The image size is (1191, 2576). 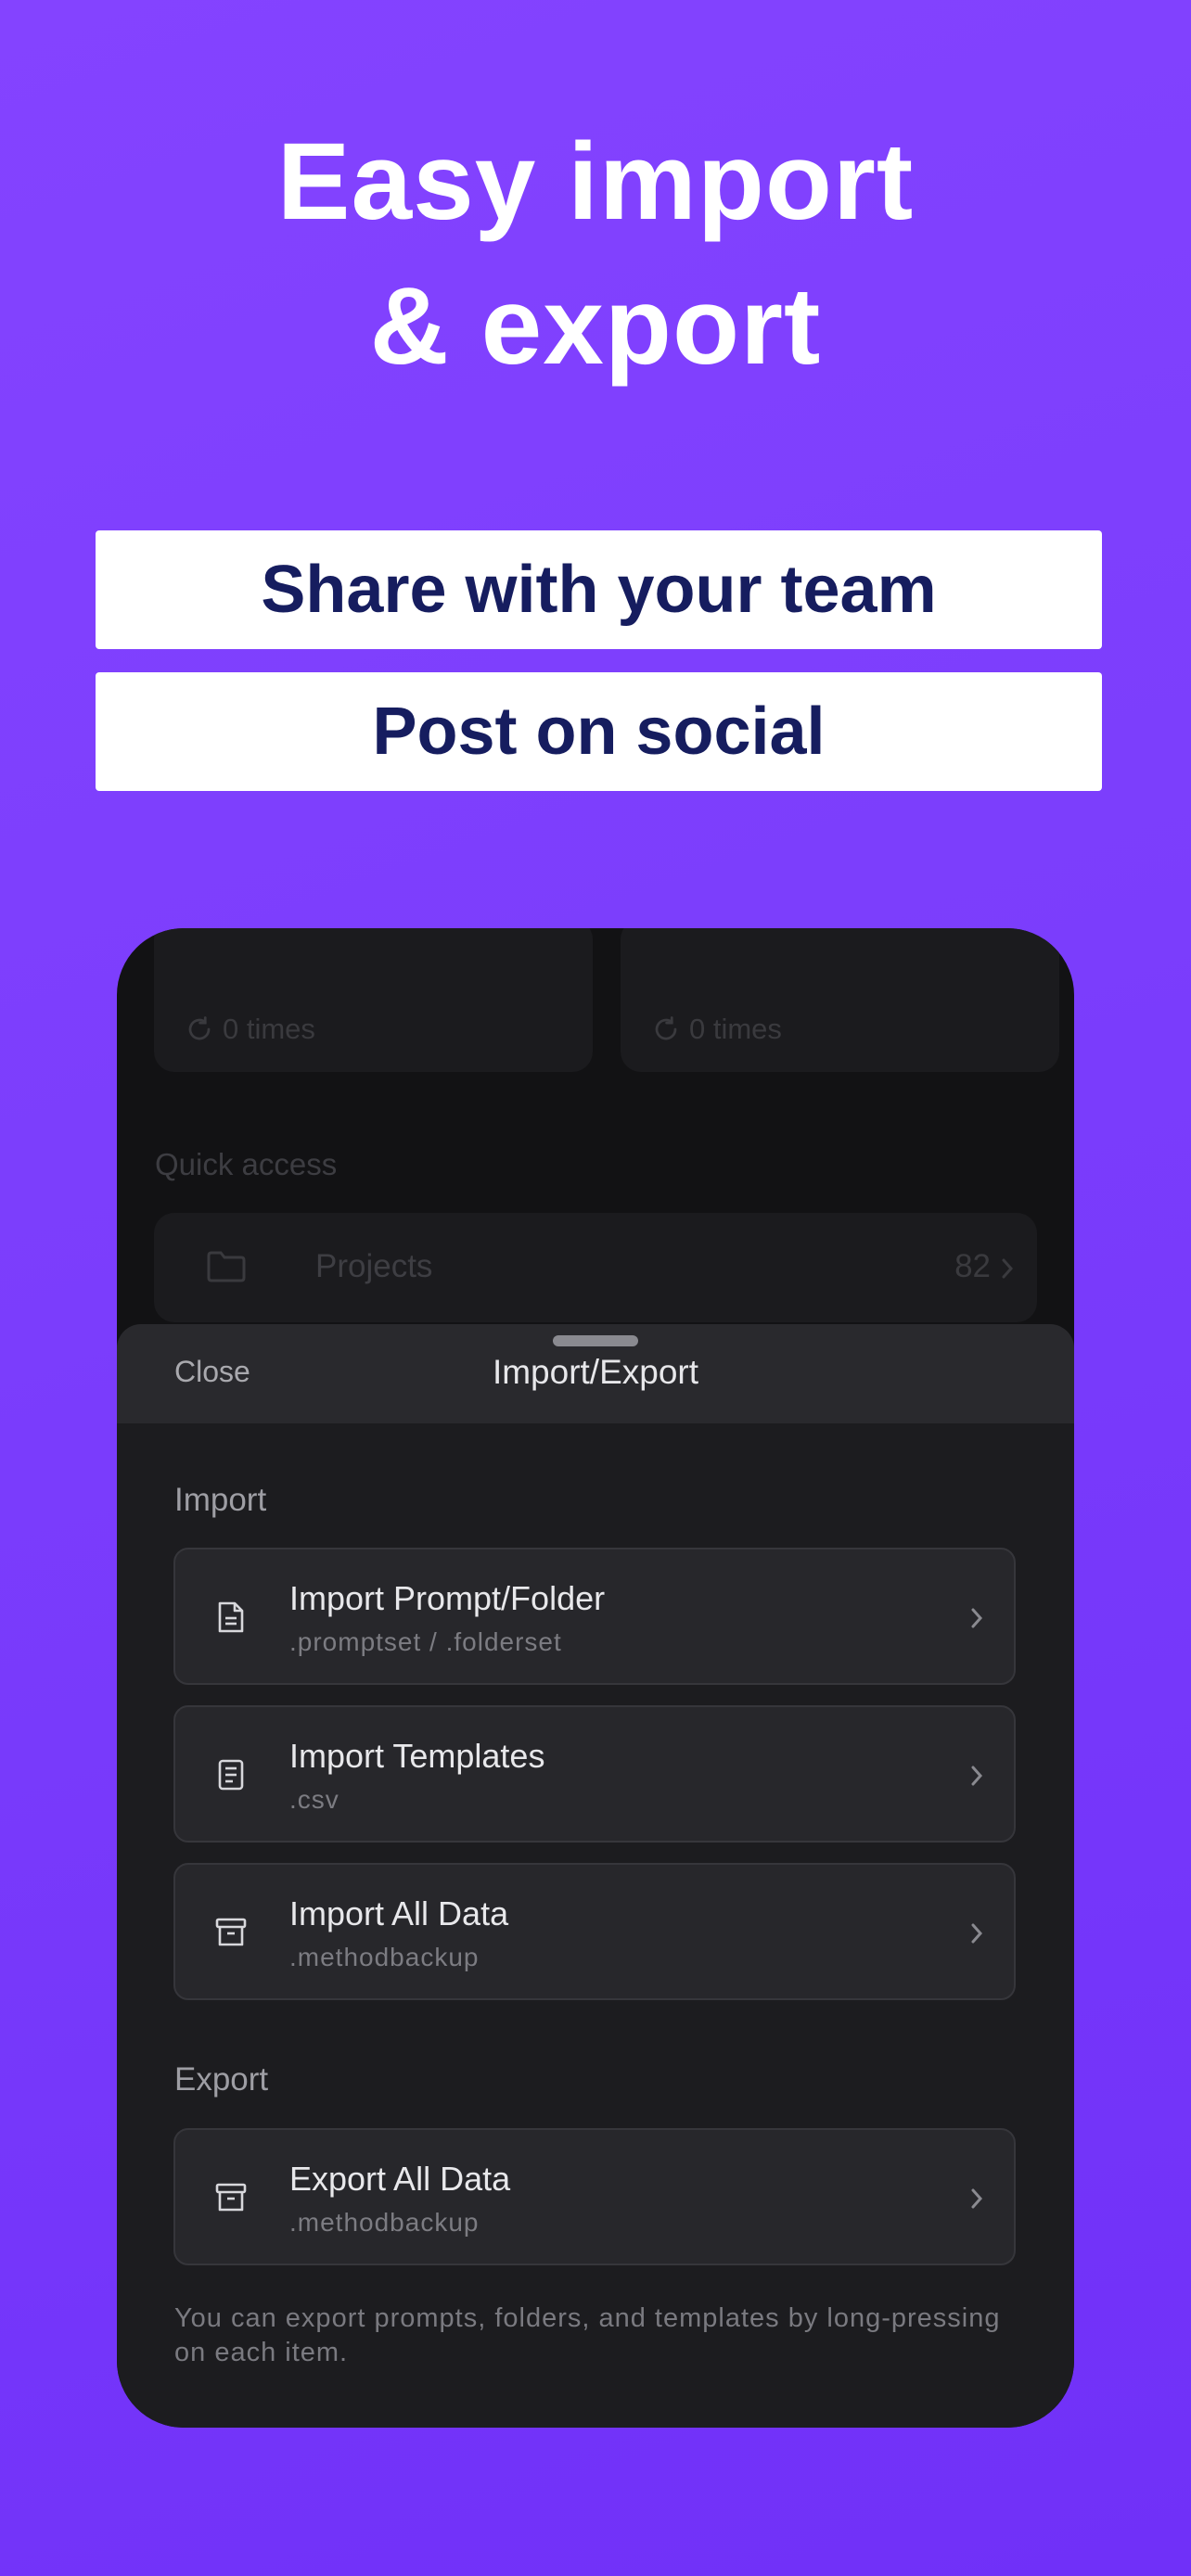 What do you see at coordinates (595, 326) in the screenshot?
I see `headline-line-2: & export` at bounding box center [595, 326].